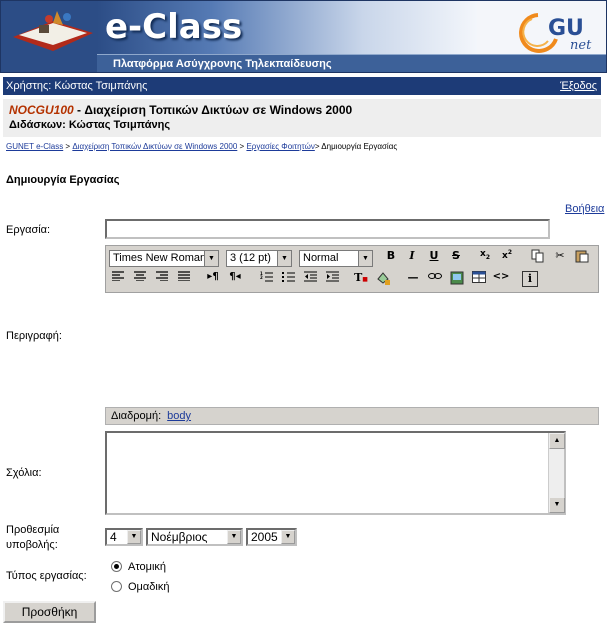  Describe the element at coordinates (412, 258) in the screenshot. I see `italic-icon: I` at that location.